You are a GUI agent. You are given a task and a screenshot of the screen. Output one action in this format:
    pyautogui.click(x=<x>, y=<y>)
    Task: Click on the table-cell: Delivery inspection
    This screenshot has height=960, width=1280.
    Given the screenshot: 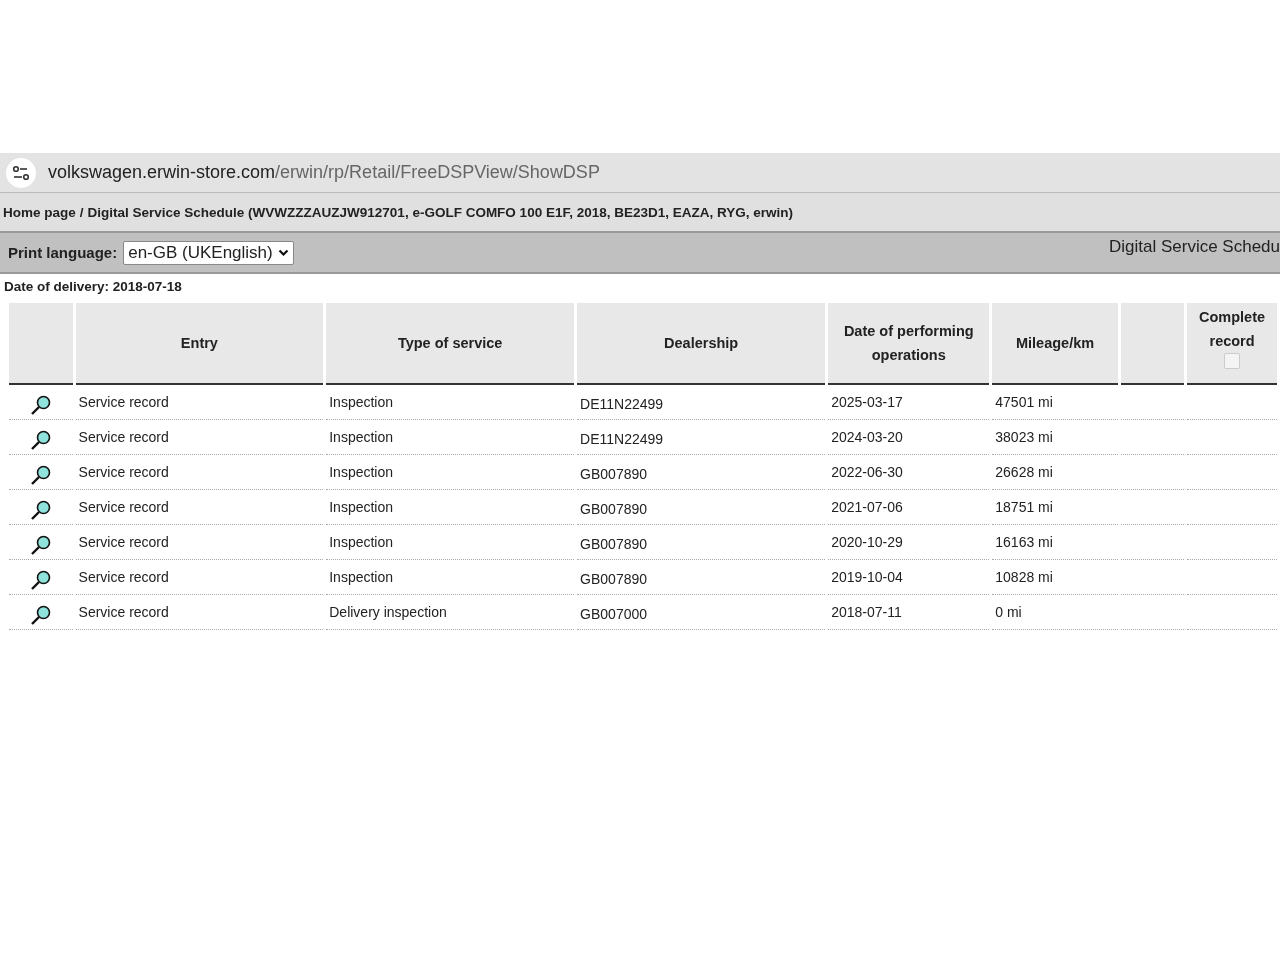 What is the action you would take?
    pyautogui.click(x=388, y=612)
    